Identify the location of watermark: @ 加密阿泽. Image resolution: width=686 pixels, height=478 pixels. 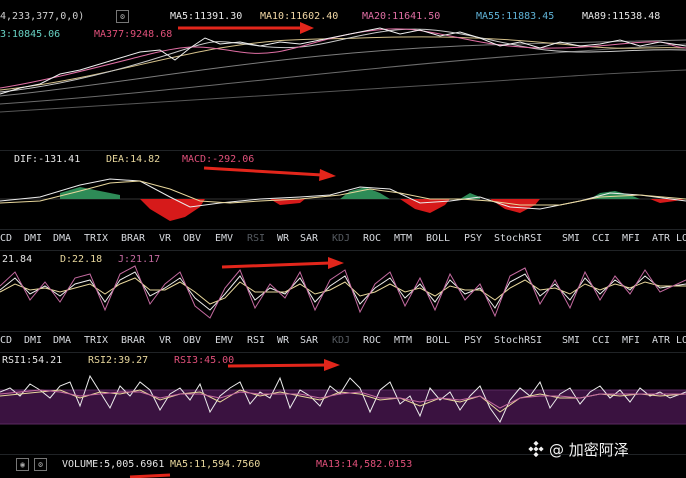
(578, 449).